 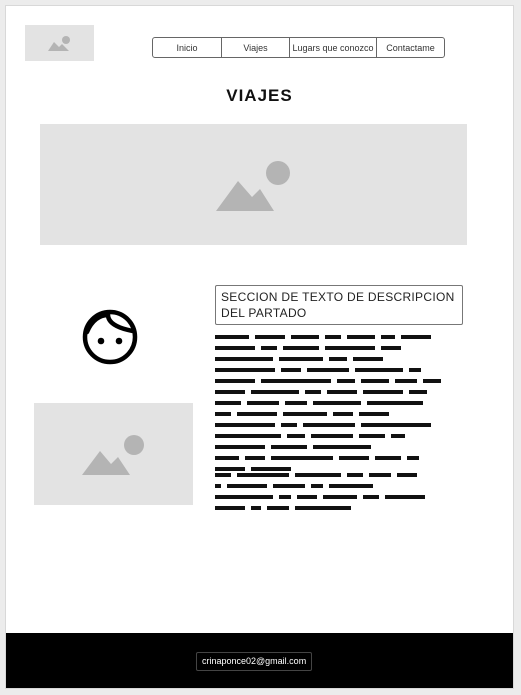 I want to click on footer-email-link: crinaponce02@gmail.com, so click(x=254, y=661).